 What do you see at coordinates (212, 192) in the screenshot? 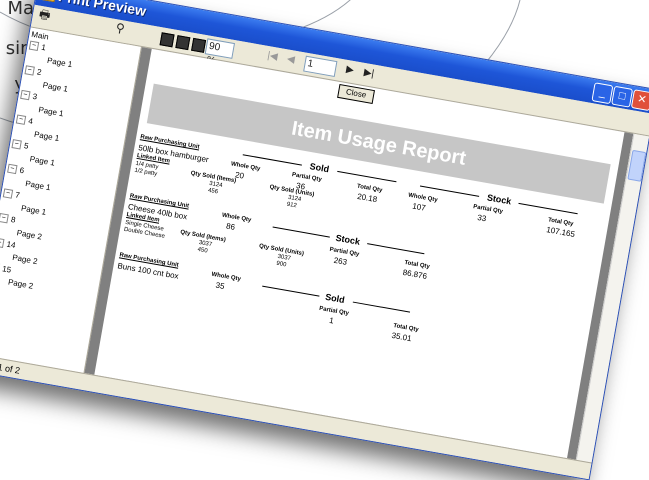
I see `qty-sold-items: 456` at bounding box center [212, 192].